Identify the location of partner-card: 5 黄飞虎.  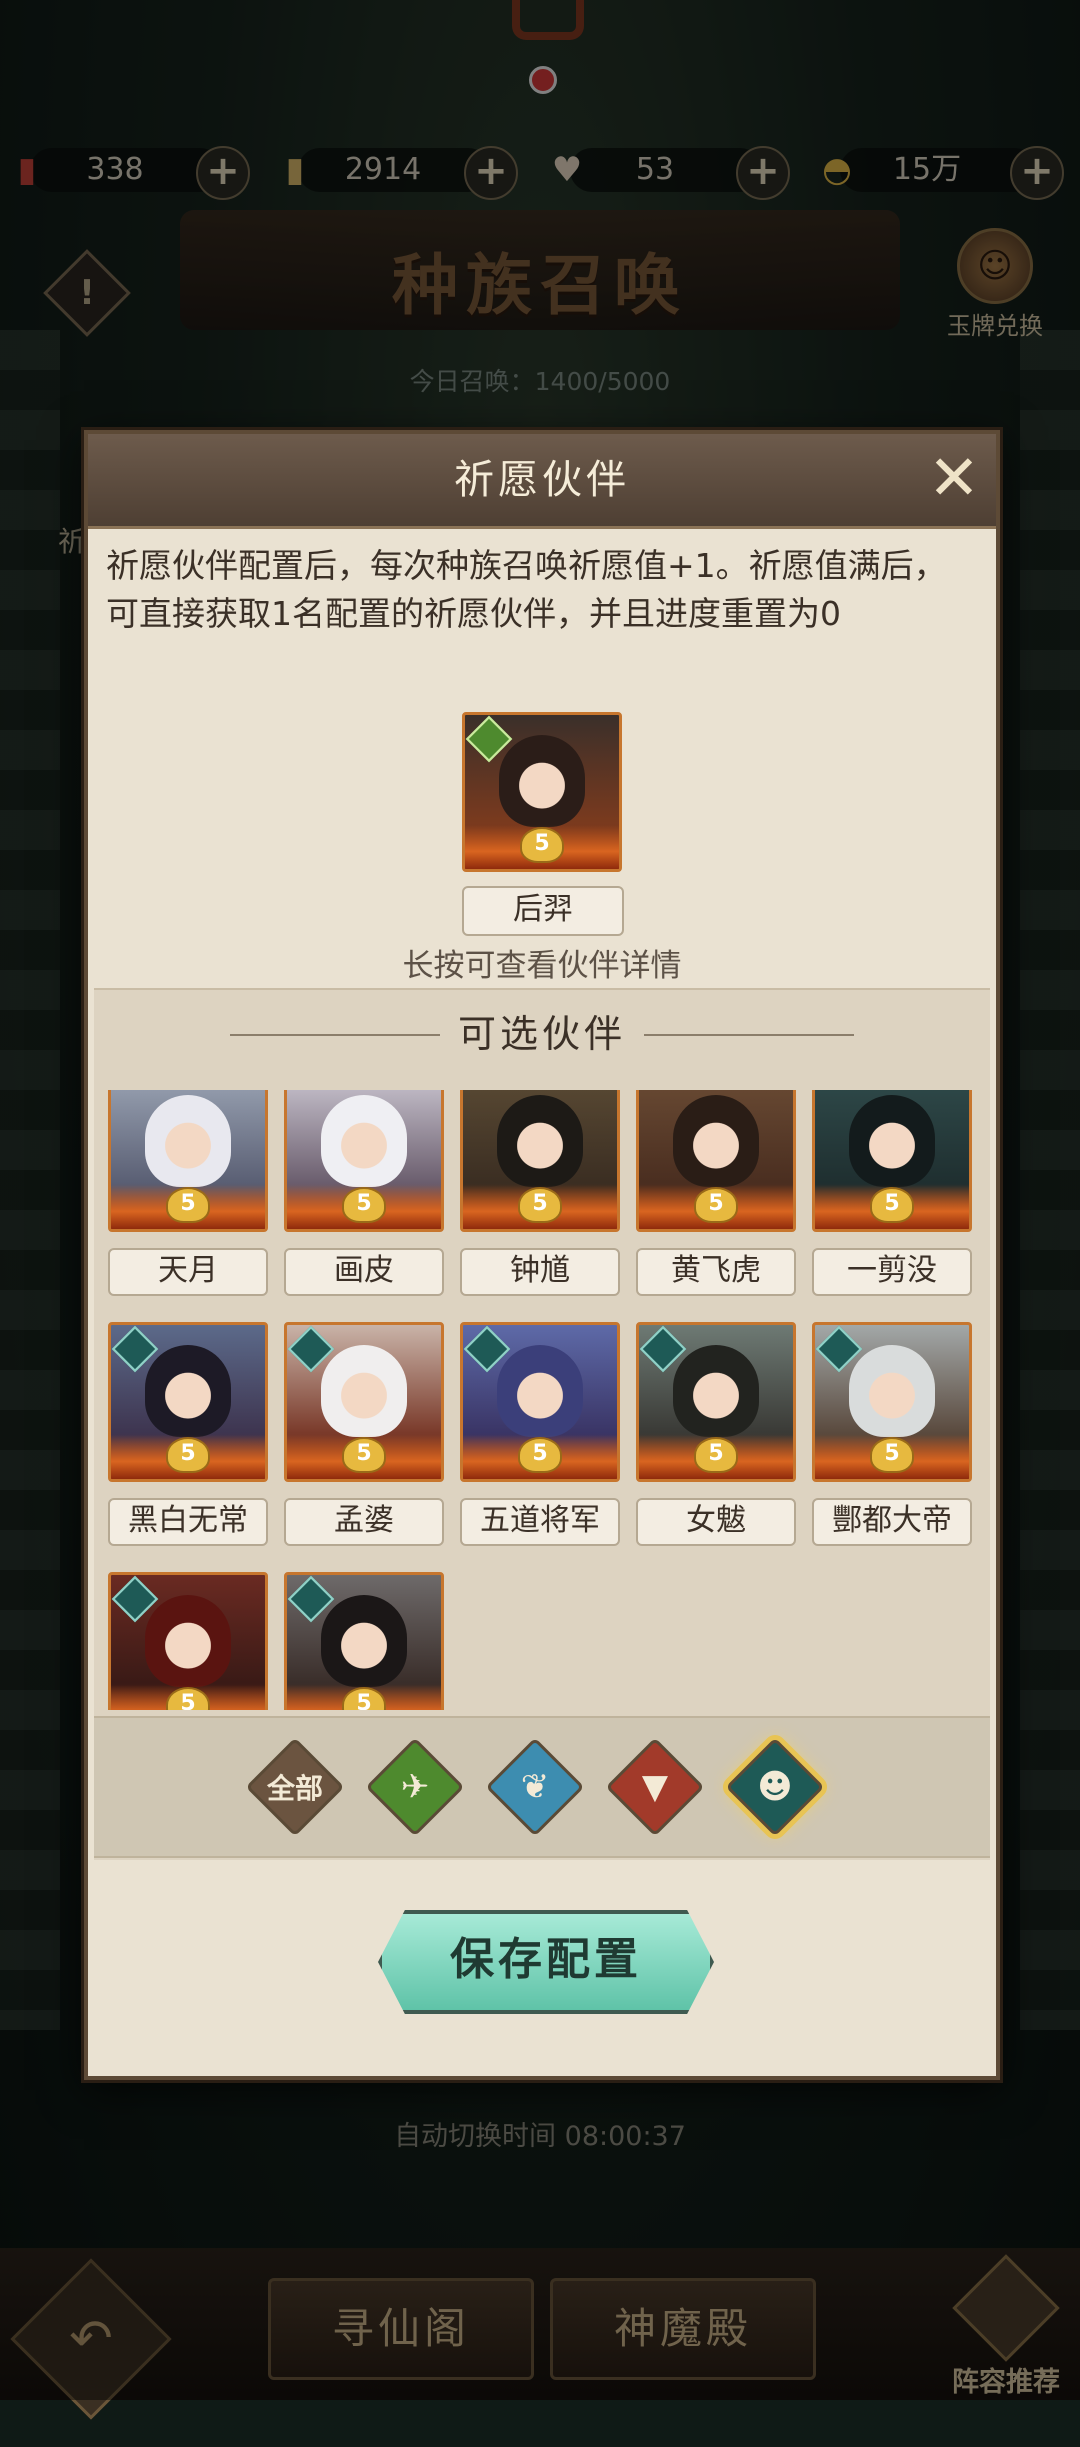
(716, 1193).